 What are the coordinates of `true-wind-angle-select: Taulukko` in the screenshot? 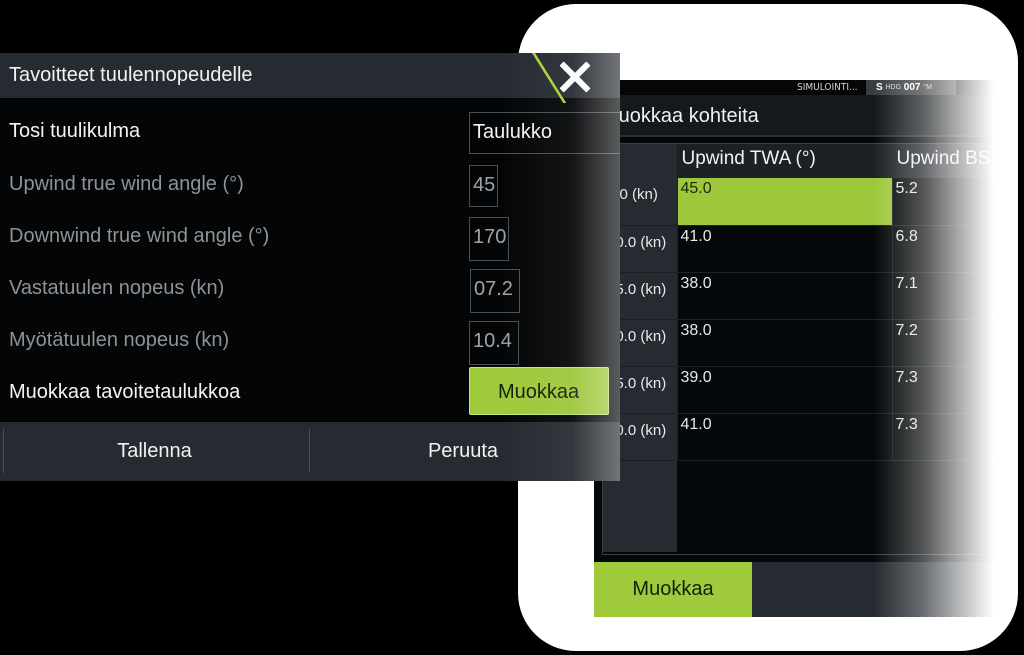 It's located at (544, 133).